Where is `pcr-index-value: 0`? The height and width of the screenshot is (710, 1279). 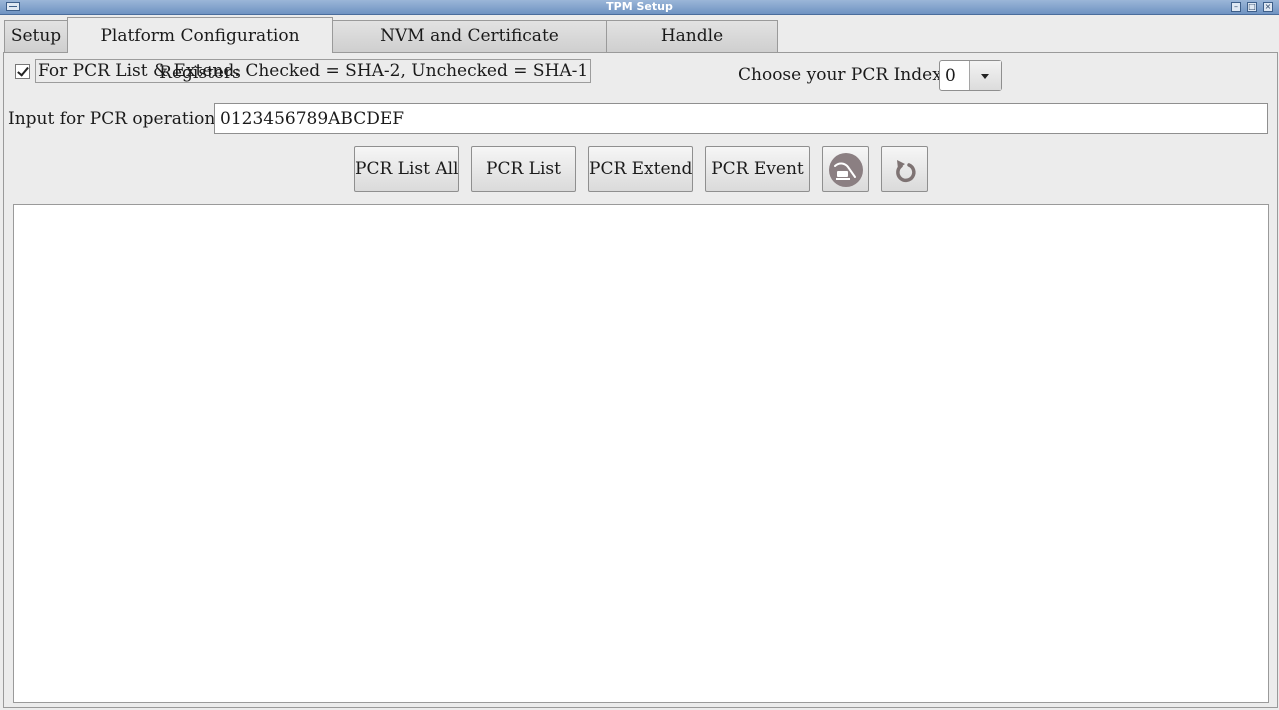 pcr-index-value: 0 is located at coordinates (950, 76).